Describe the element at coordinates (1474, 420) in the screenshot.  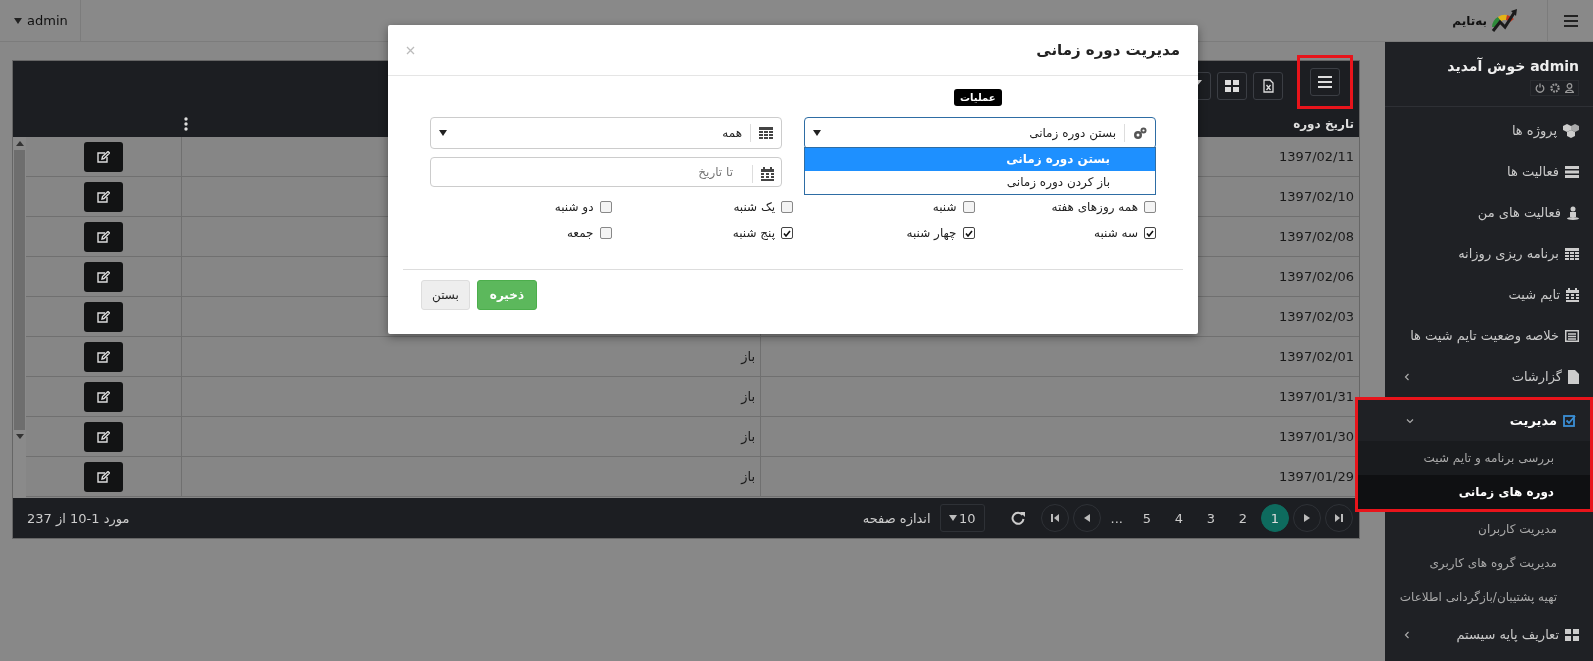
I see `sidebar-item: مدیریت` at that location.